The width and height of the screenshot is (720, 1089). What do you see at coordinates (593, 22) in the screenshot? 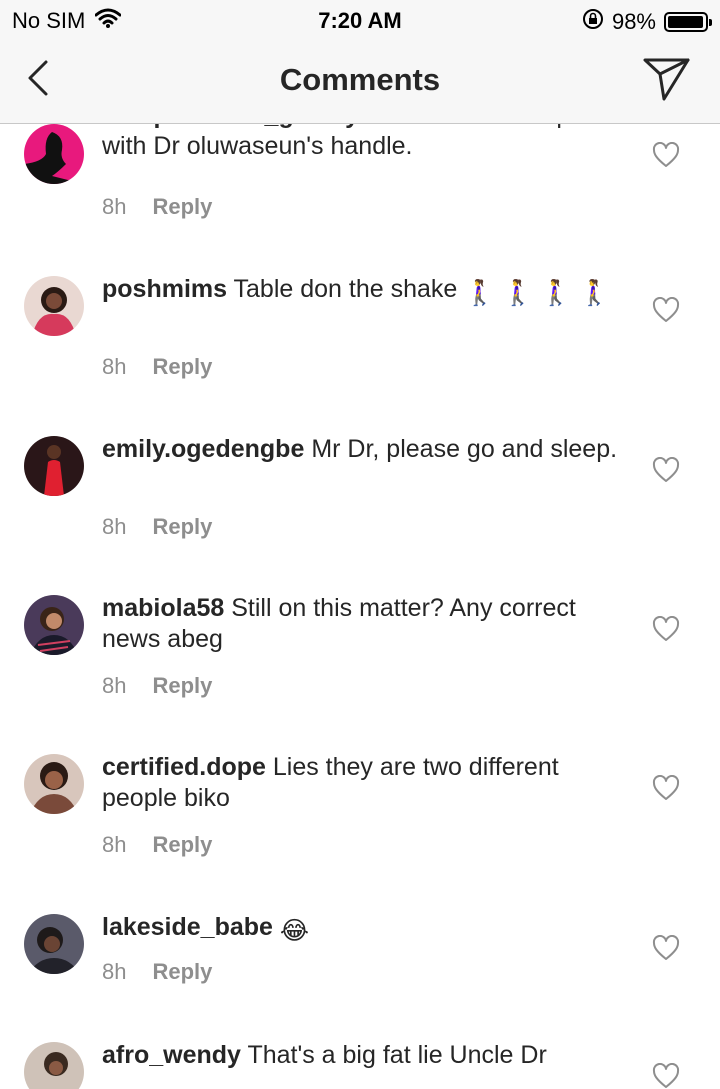
I see `orientation-lock-icon` at bounding box center [593, 22].